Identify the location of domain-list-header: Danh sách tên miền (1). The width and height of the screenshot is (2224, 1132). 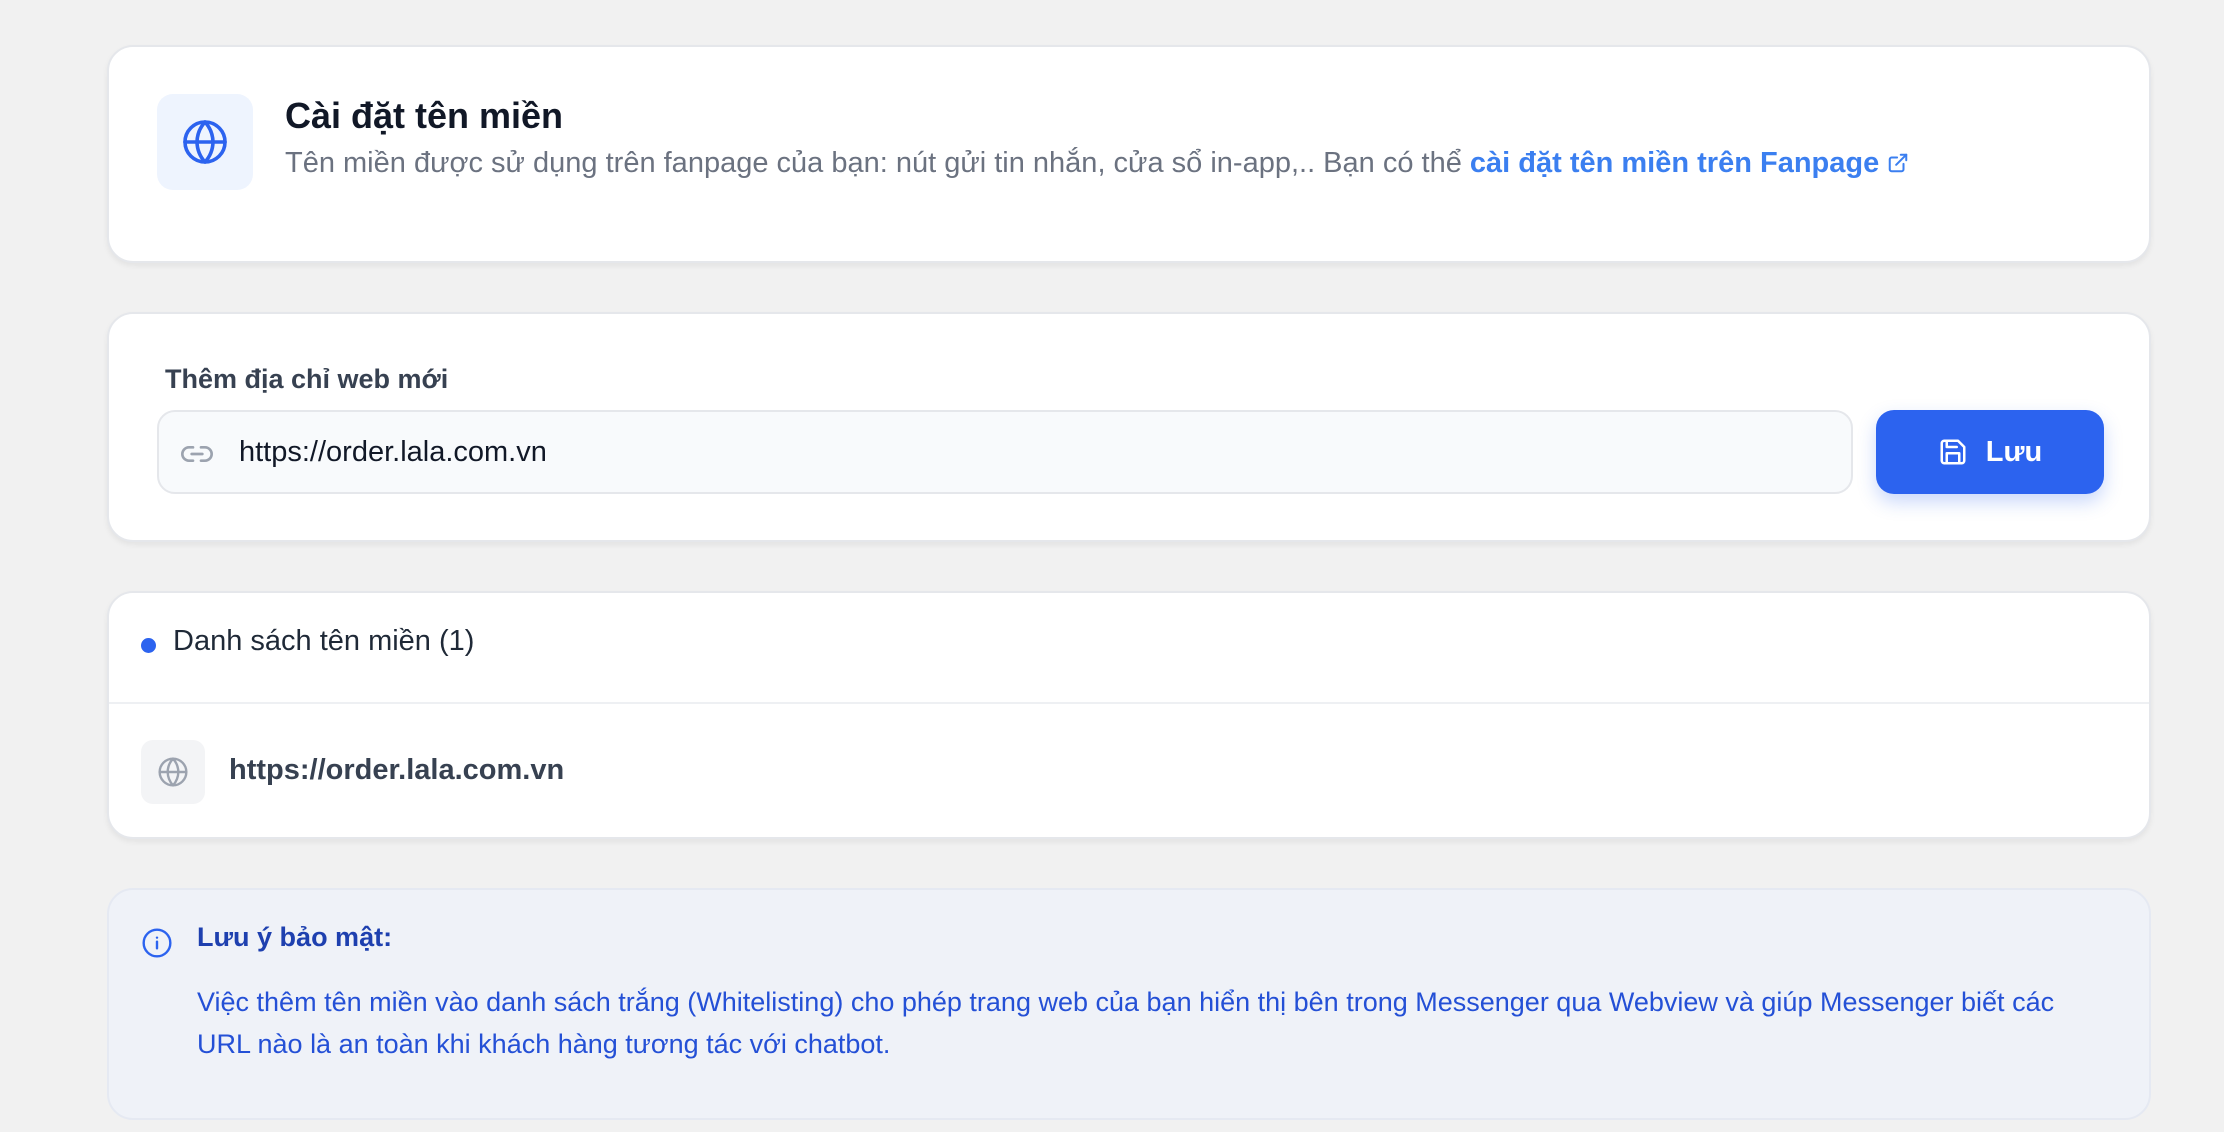
(1129, 648).